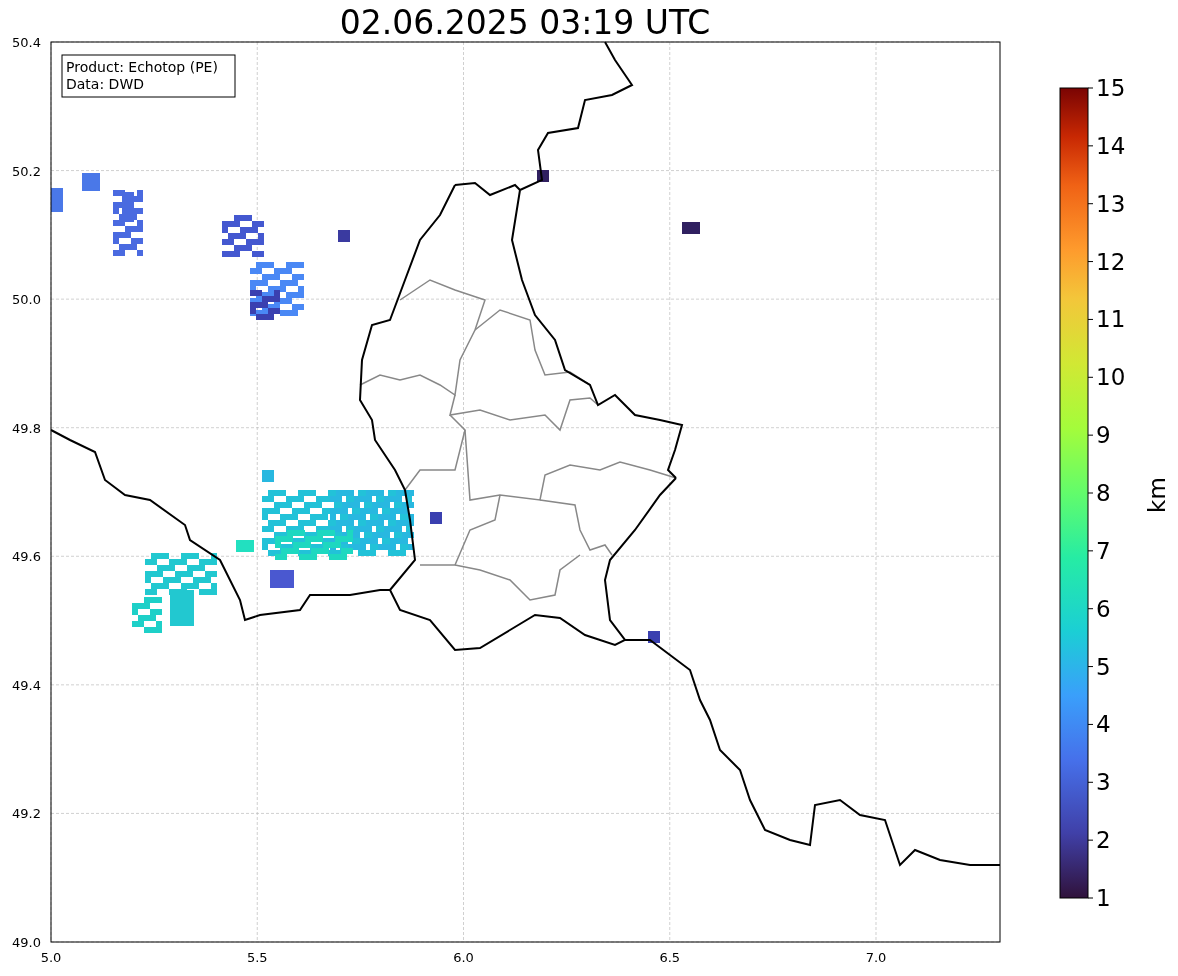 The image size is (1178, 976). What do you see at coordinates (1111, 377) in the screenshot?
I see `colorbar-tick-label: 10` at bounding box center [1111, 377].